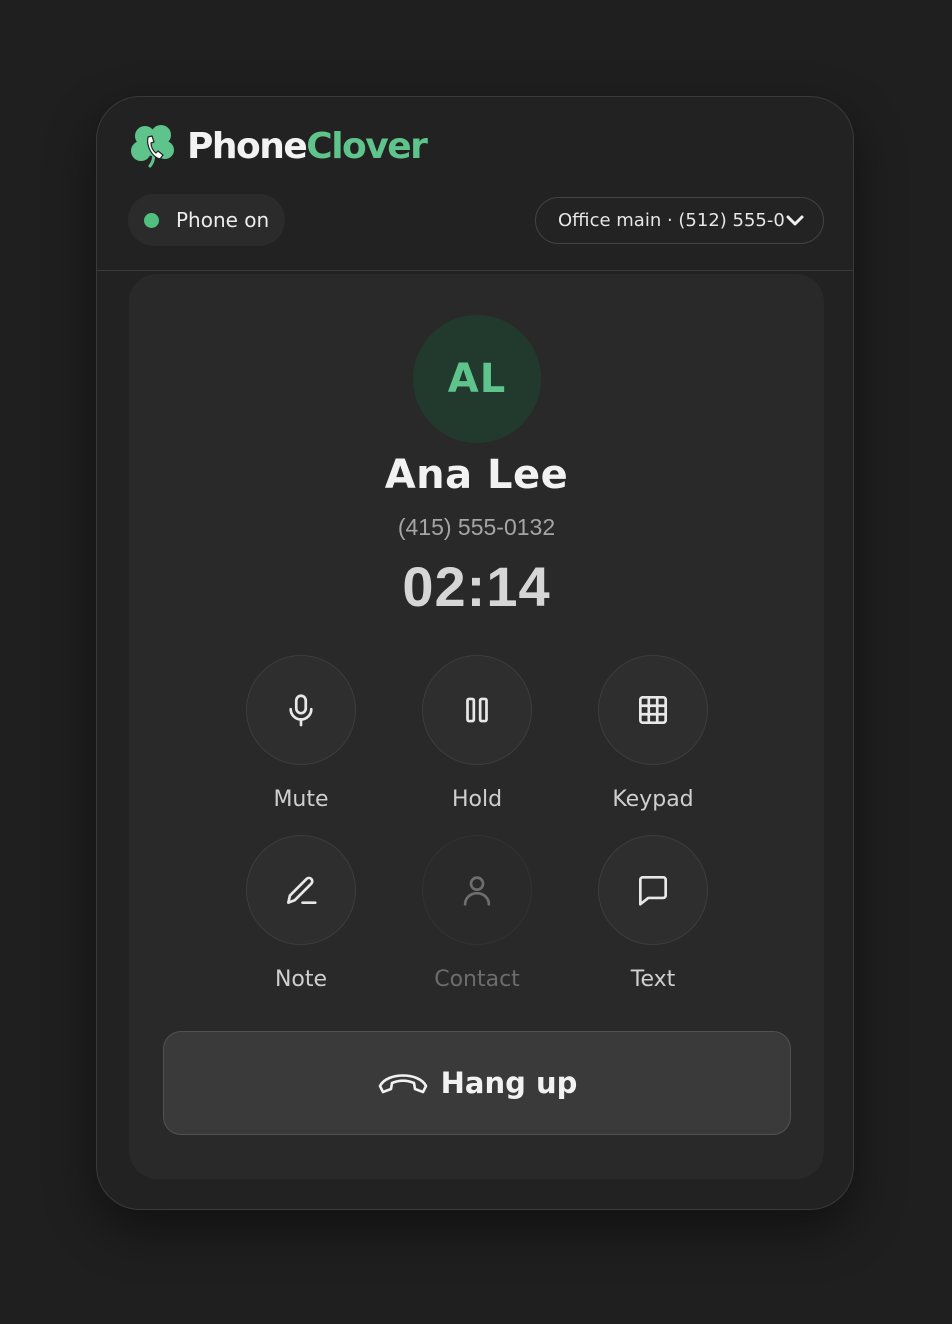 The image size is (952, 1324). I want to click on person-icon, so click(477, 891).